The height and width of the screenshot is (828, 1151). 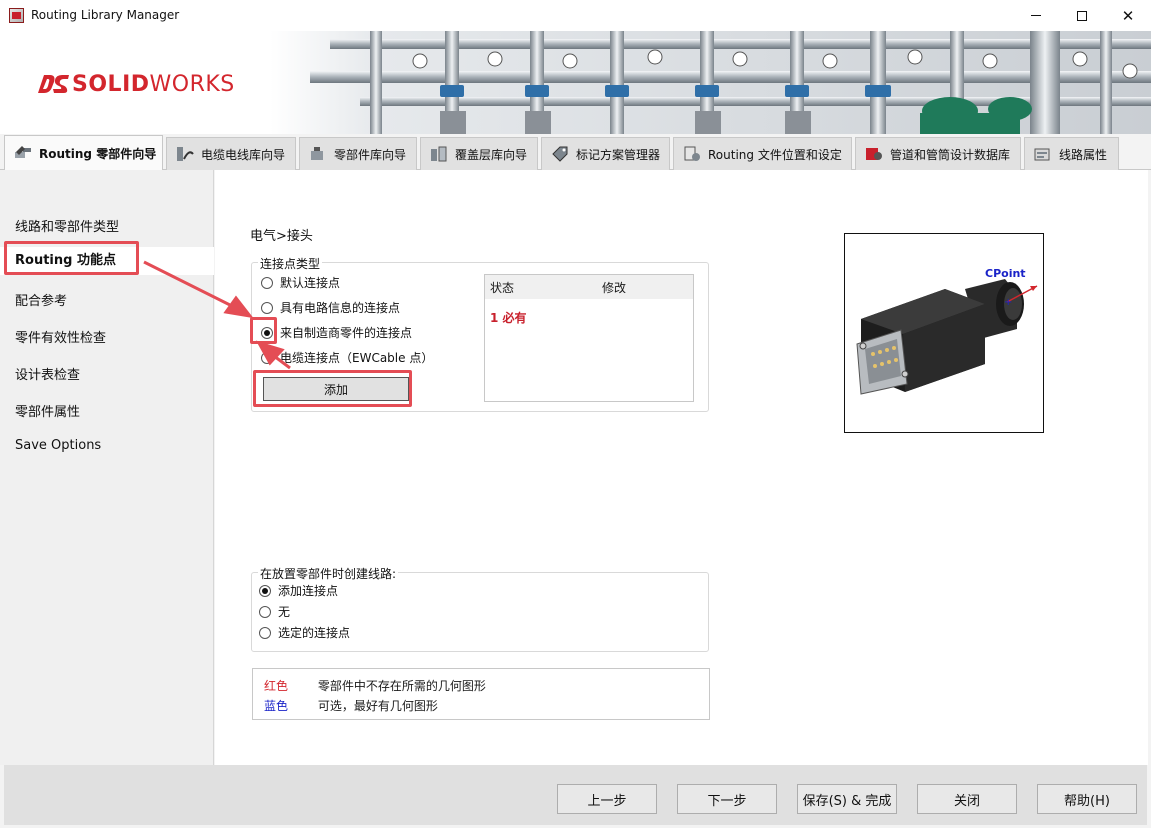 What do you see at coordinates (727, 799) in the screenshot?
I see `next-button: 下一步` at bounding box center [727, 799].